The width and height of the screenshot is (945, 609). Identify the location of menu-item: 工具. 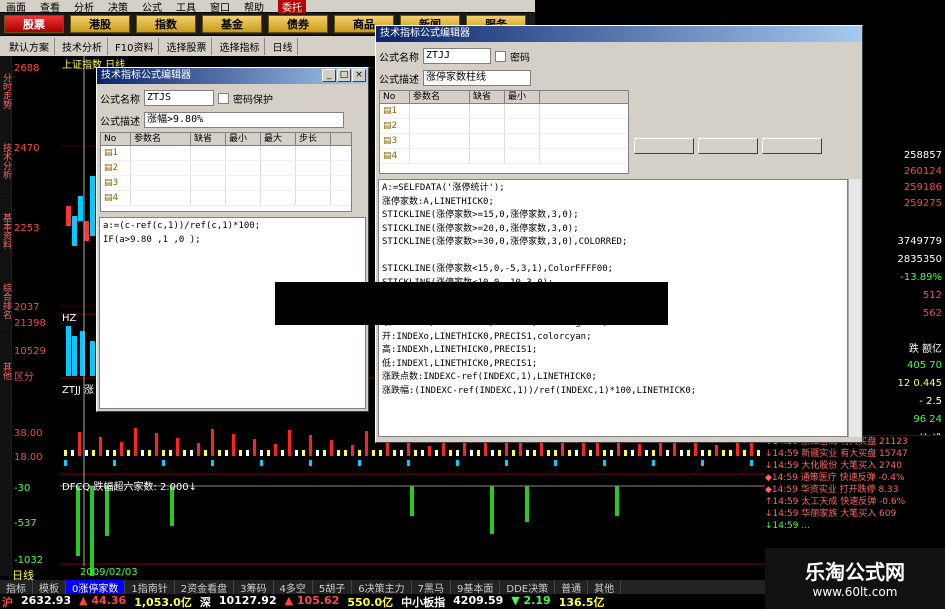
(186, 7).